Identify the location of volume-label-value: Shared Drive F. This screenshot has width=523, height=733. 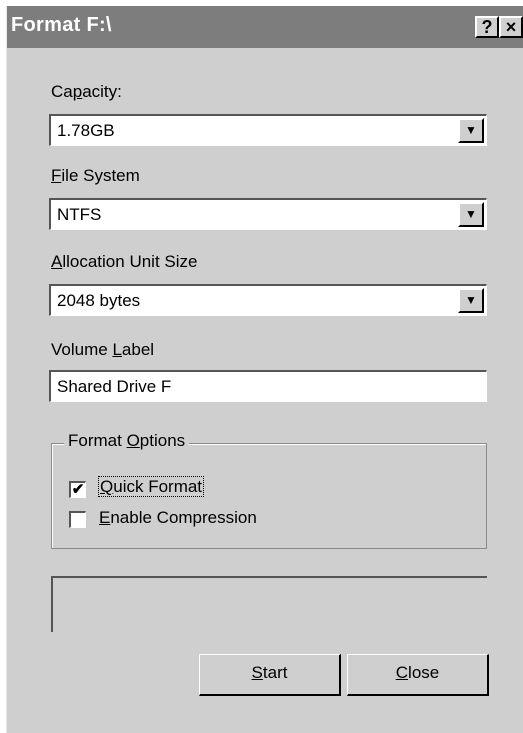
(114, 386).